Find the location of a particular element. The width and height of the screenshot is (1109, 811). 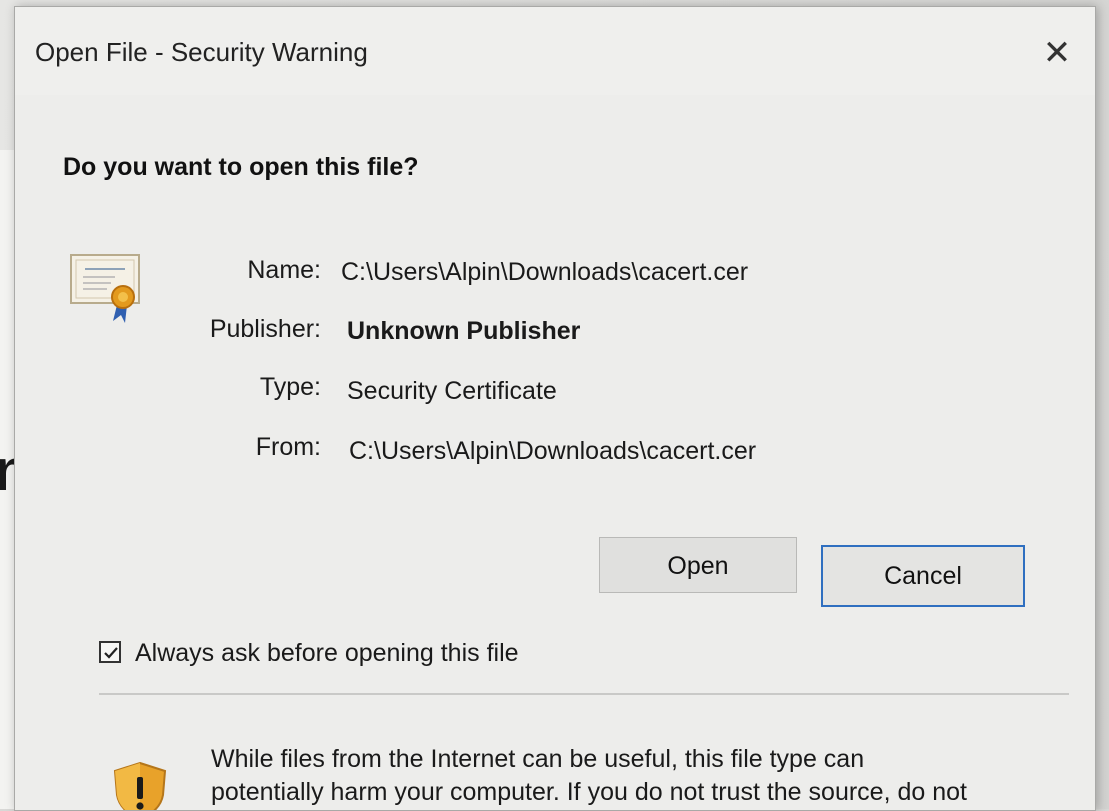

always-ask-checkbox is located at coordinates (110, 652).